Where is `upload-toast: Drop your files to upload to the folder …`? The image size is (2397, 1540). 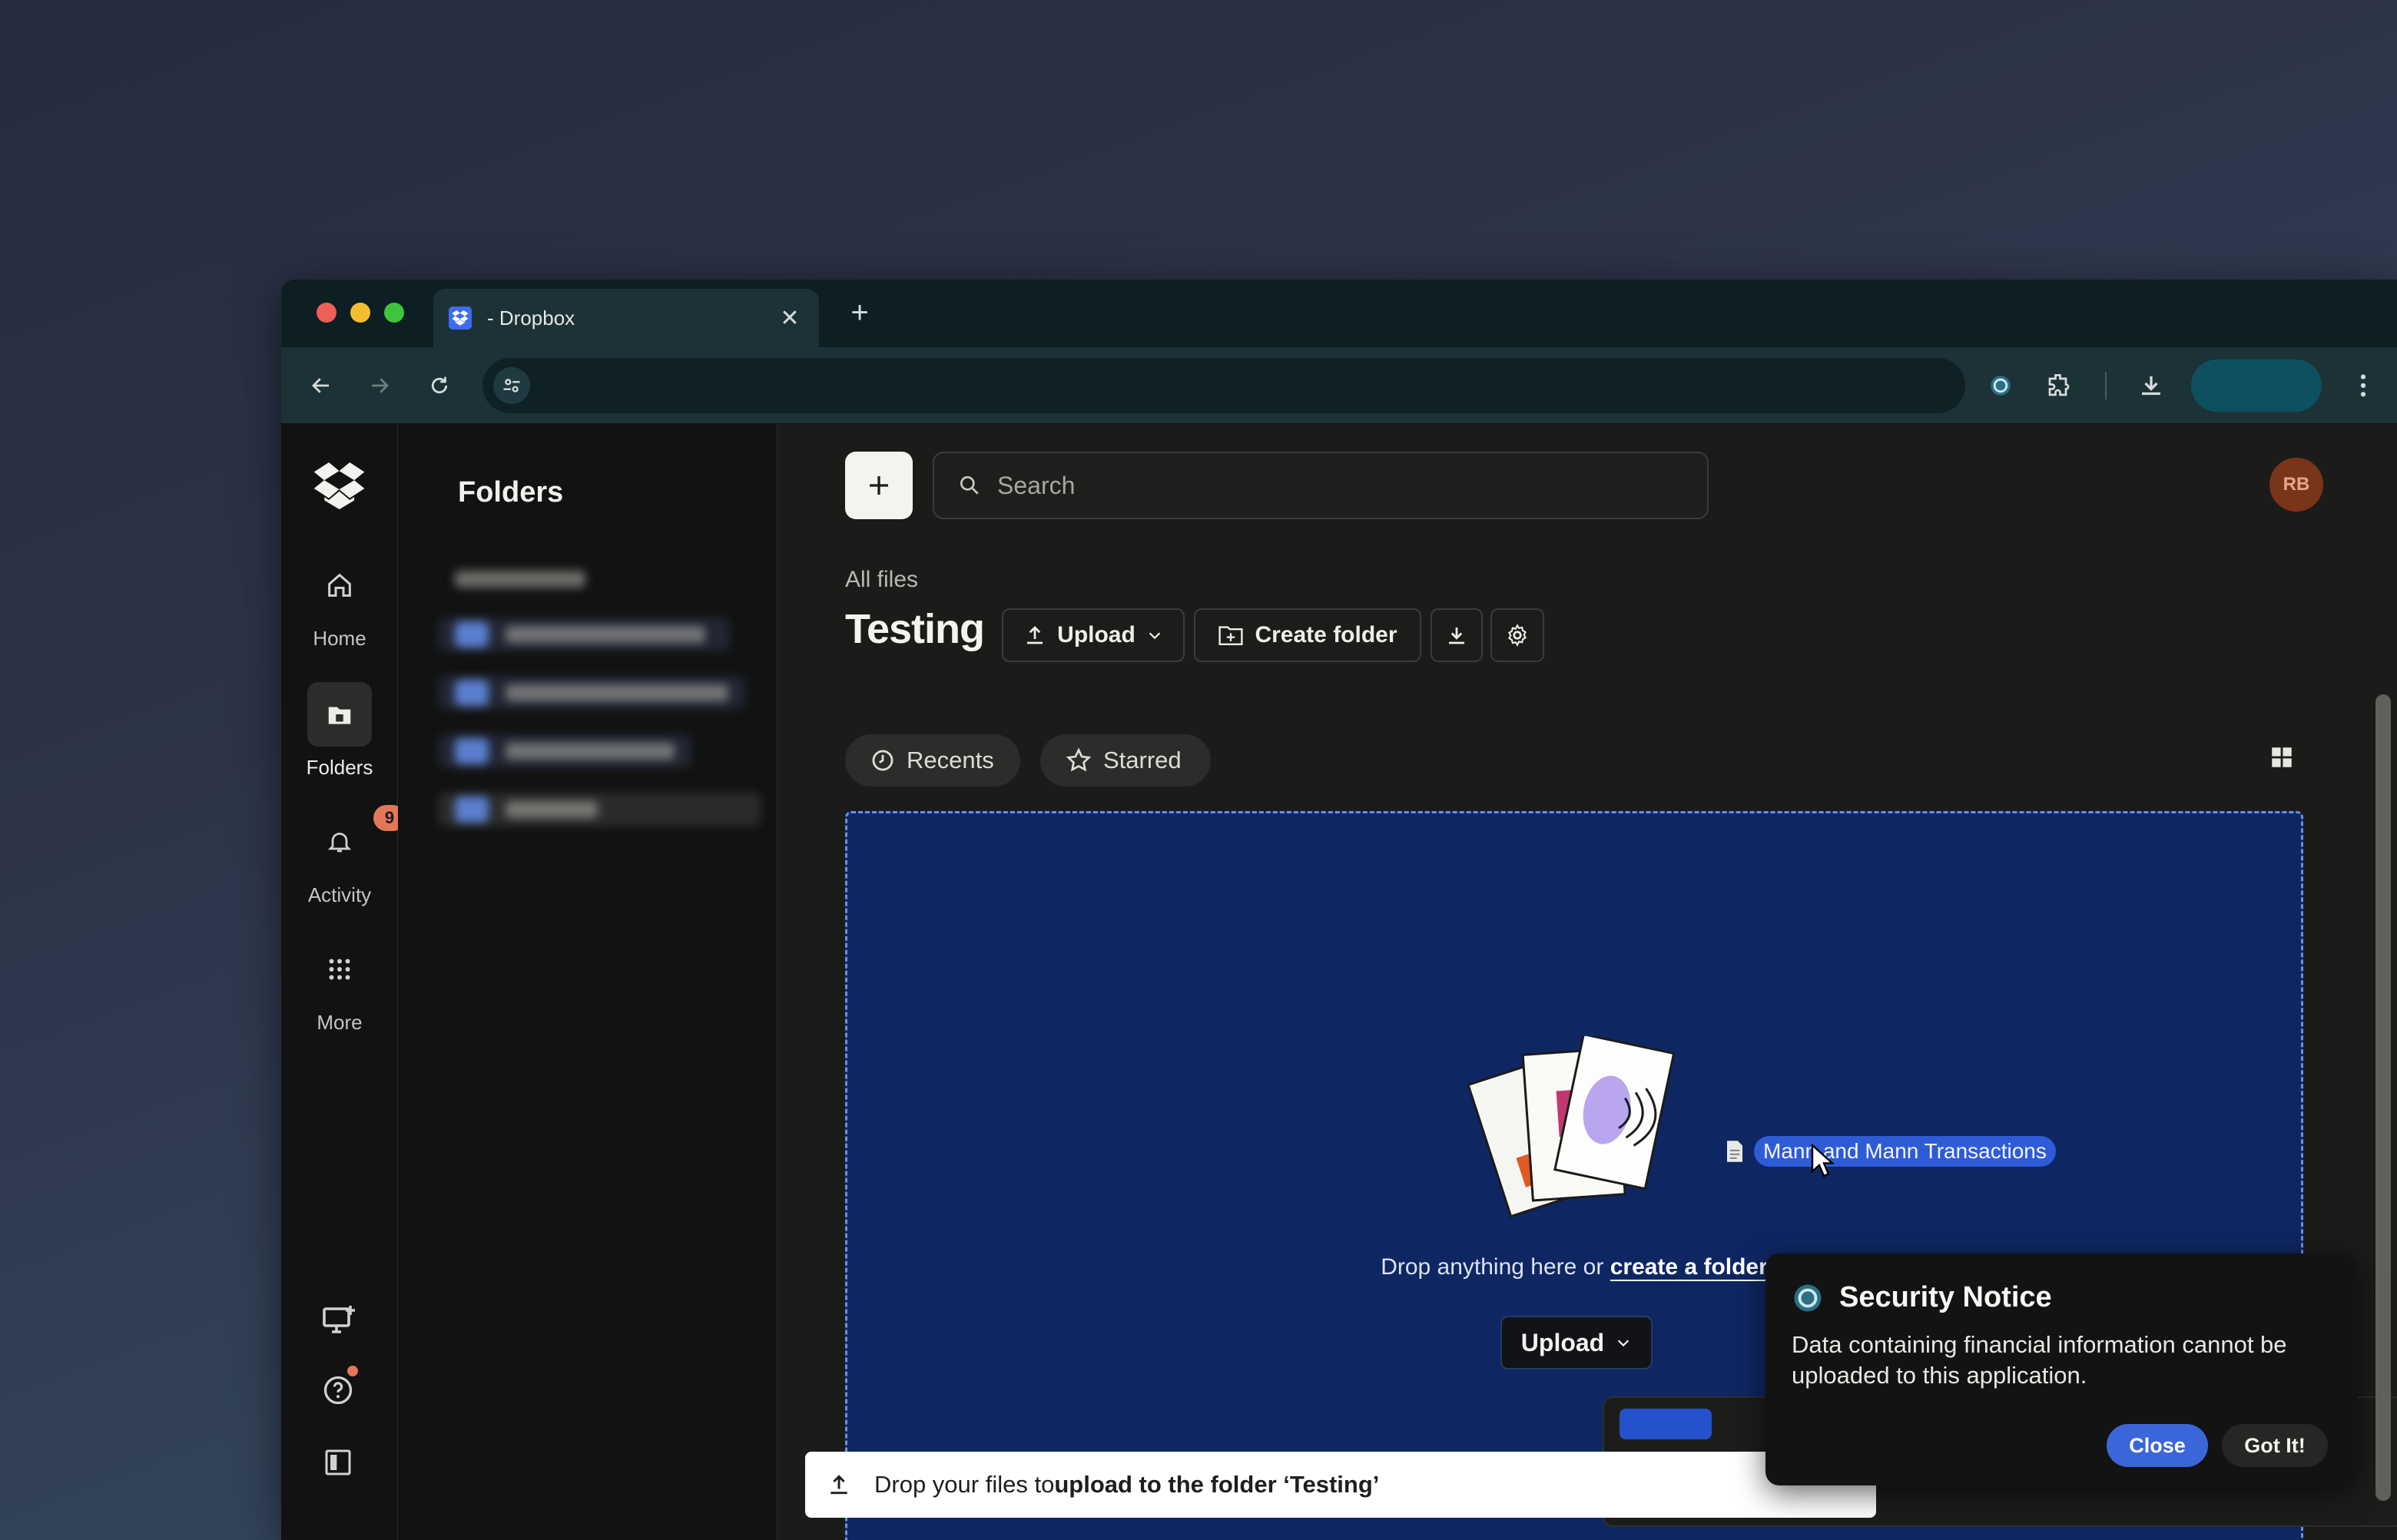 upload-toast: Drop your files to upload to the folder … is located at coordinates (1340, 1485).